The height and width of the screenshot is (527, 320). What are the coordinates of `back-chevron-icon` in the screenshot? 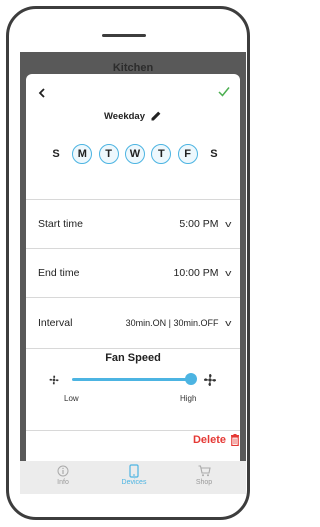 It's located at (41, 93).